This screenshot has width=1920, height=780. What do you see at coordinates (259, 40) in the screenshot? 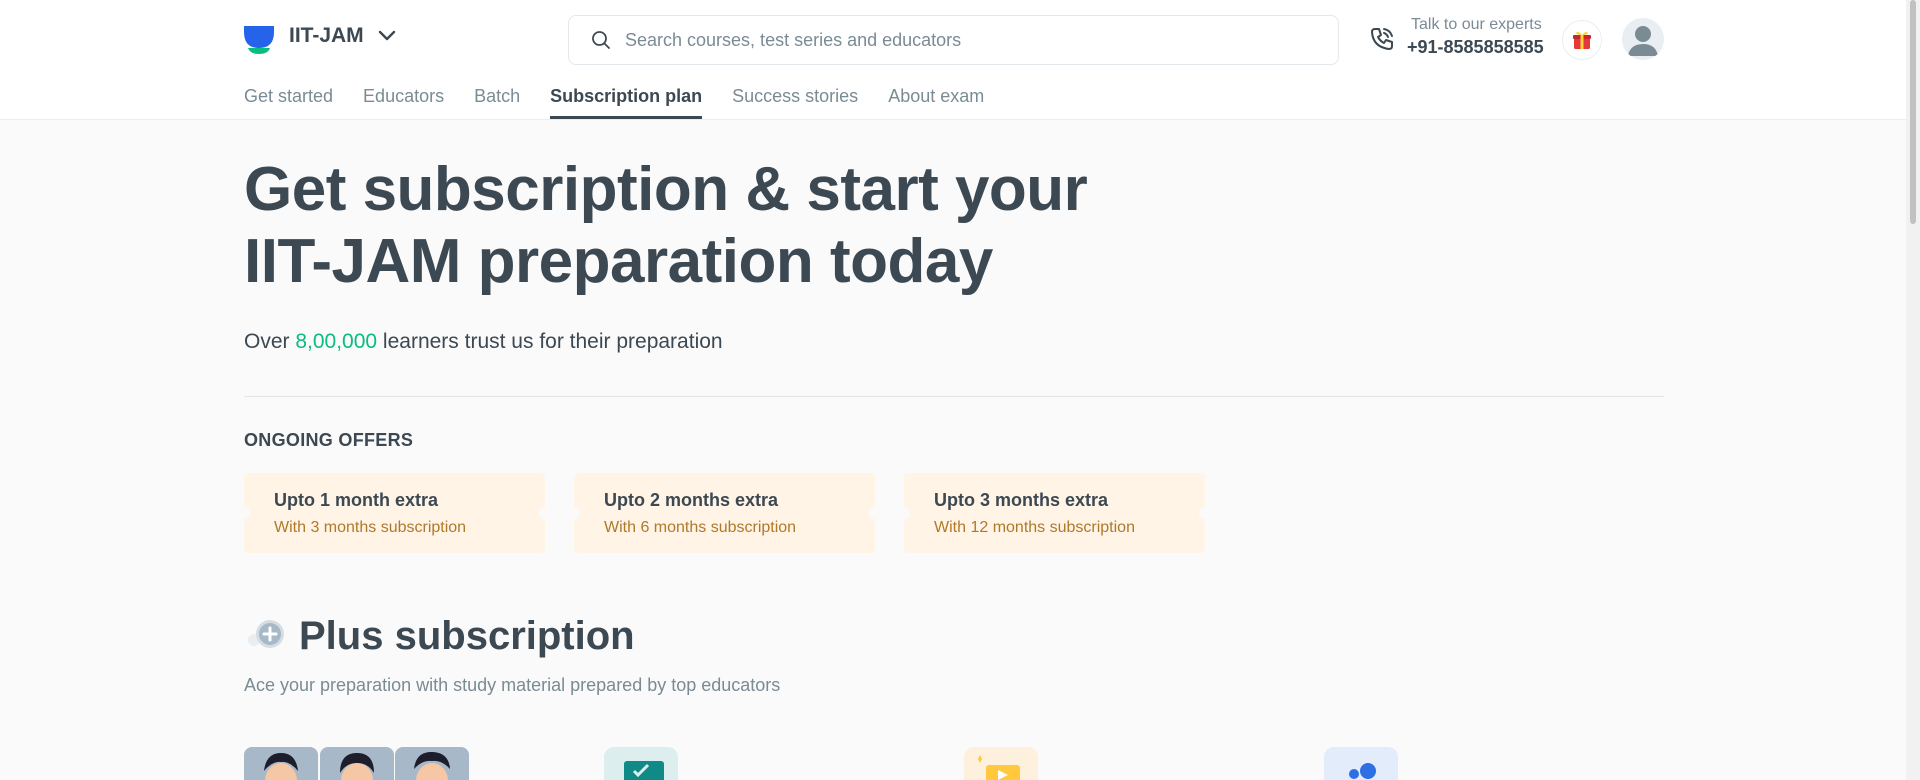
I see `logo-icon` at bounding box center [259, 40].